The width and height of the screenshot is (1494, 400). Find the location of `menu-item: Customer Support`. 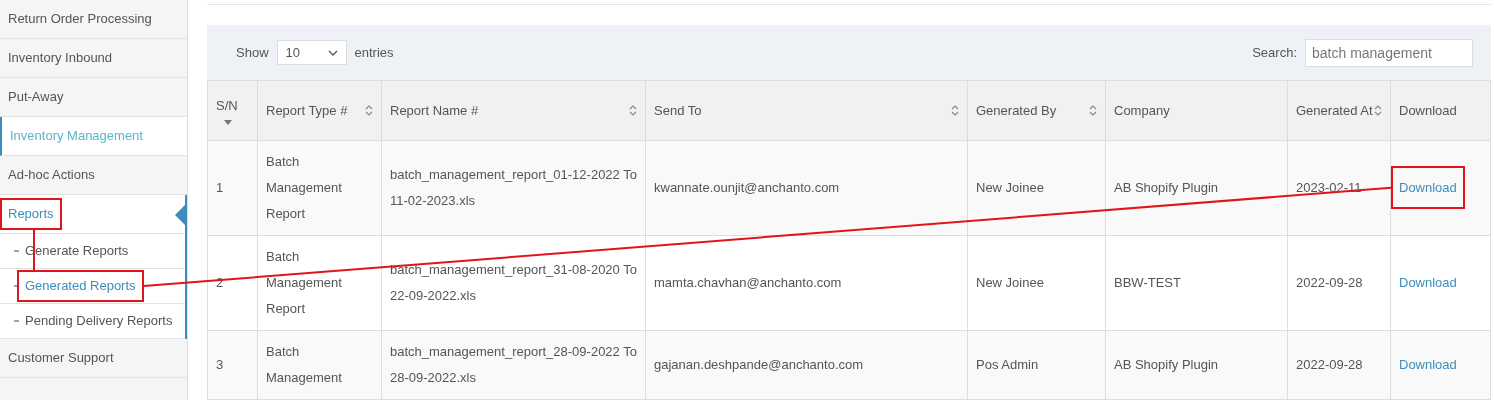

menu-item: Customer Support is located at coordinates (61, 358).